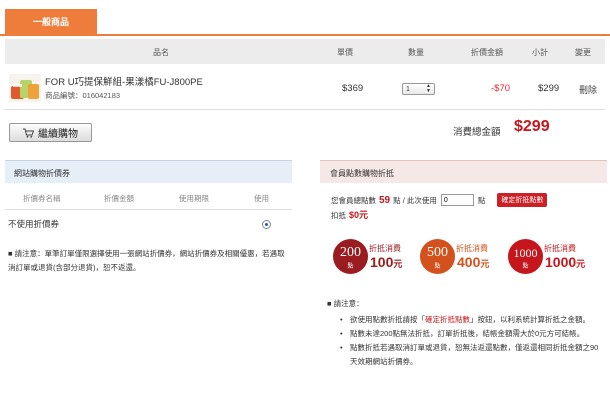 This screenshot has width=610, height=397. What do you see at coordinates (362, 173) in the screenshot?
I see `points-section-title: 會員點數購物折抵` at bounding box center [362, 173].